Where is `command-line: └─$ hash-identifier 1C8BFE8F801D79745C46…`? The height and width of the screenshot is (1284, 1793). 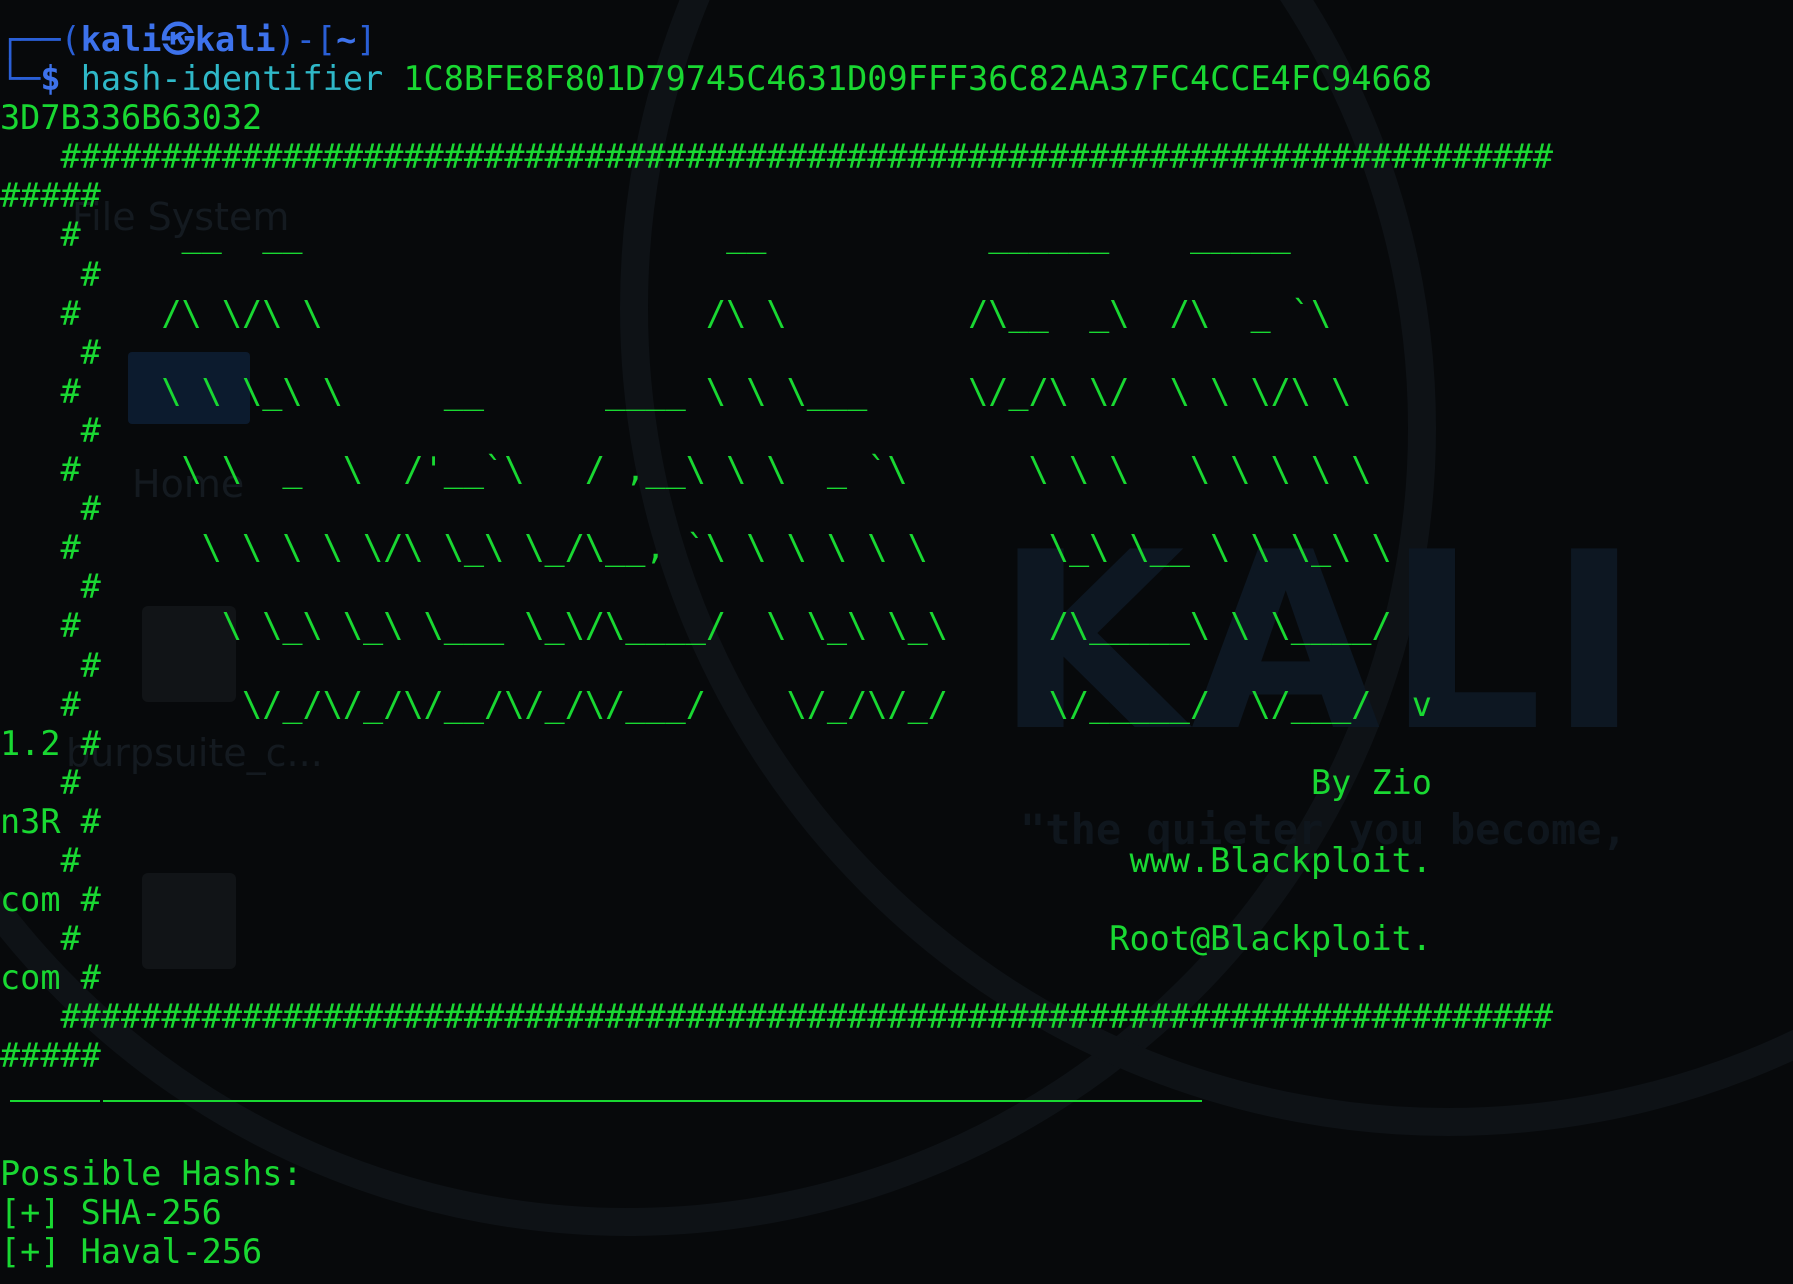
command-line: └─$ hash-identifier 1C8BFE8F801D79745C46… is located at coordinates (896, 78).